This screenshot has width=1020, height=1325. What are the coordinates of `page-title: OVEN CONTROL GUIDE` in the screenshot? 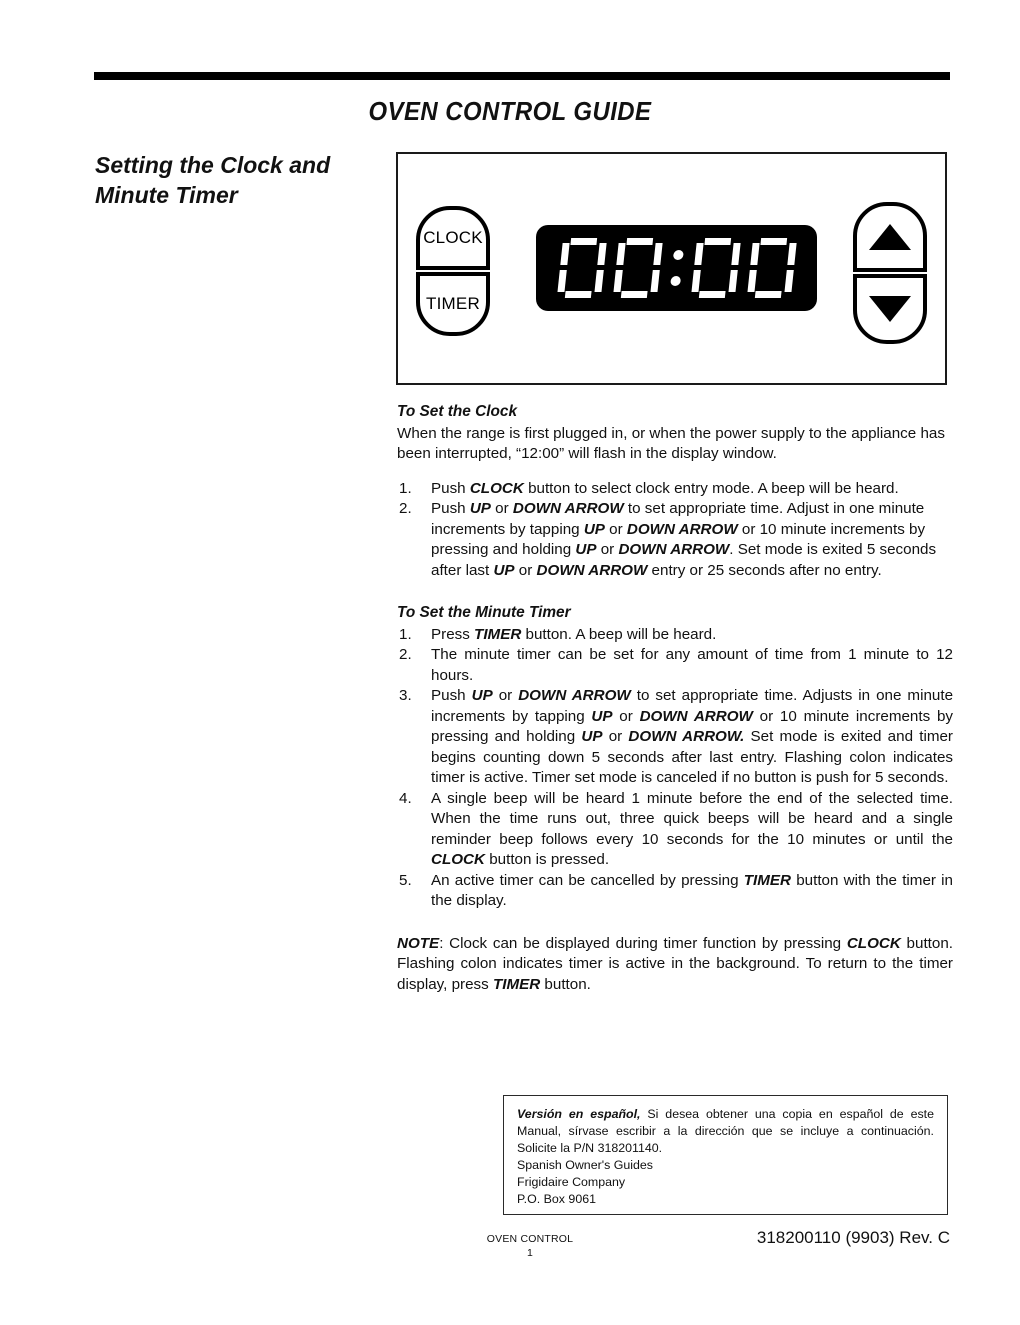 It's located at (510, 111).